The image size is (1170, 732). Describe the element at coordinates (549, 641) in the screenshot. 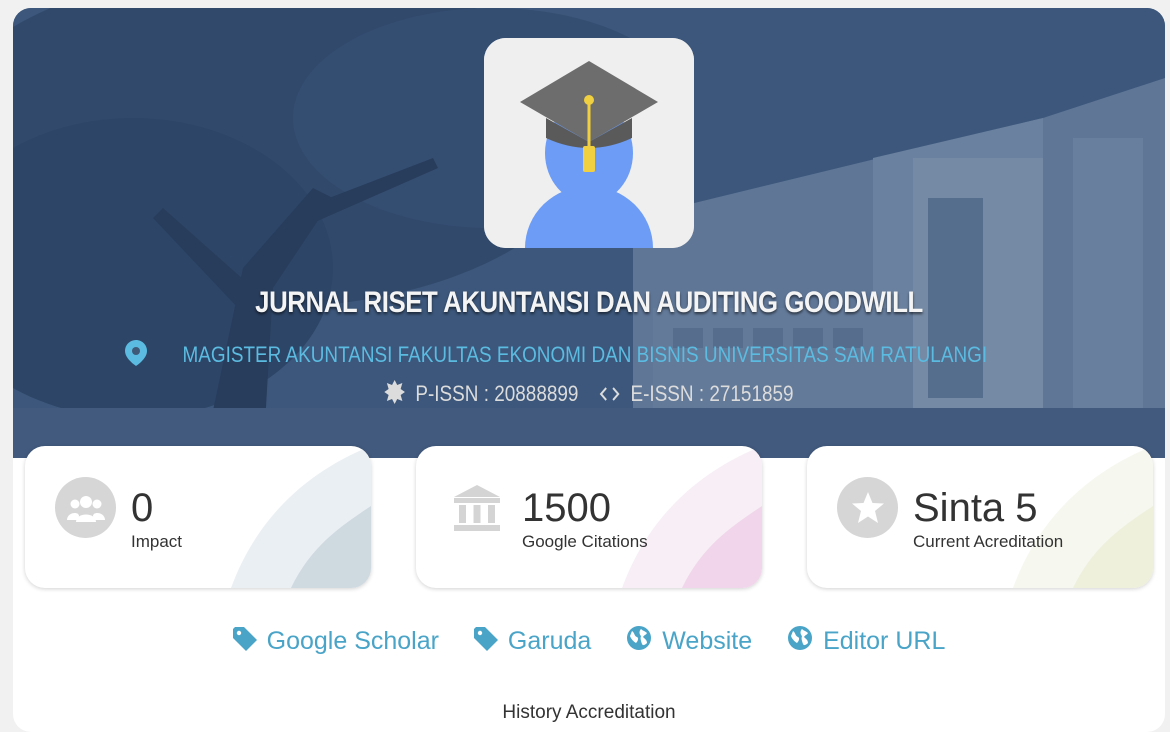

I see `garuda-label: Garuda` at that location.